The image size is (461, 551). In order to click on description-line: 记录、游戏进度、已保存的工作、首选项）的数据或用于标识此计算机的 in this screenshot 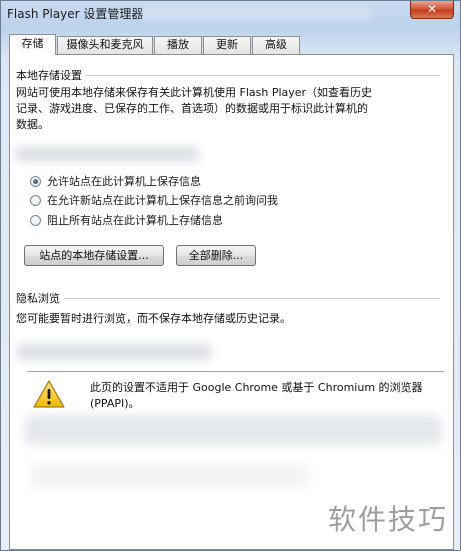, I will do `click(192, 108)`.